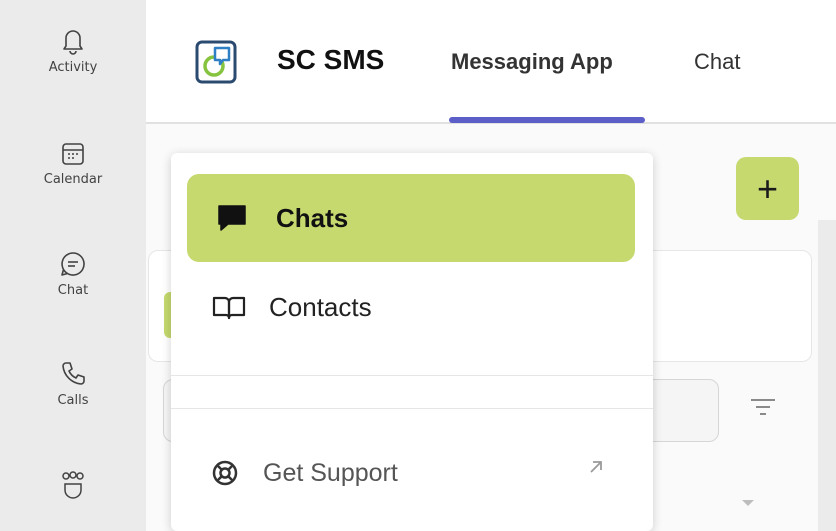 The image size is (836, 531). What do you see at coordinates (73, 400) in the screenshot?
I see `rail-label-calls: Calls` at bounding box center [73, 400].